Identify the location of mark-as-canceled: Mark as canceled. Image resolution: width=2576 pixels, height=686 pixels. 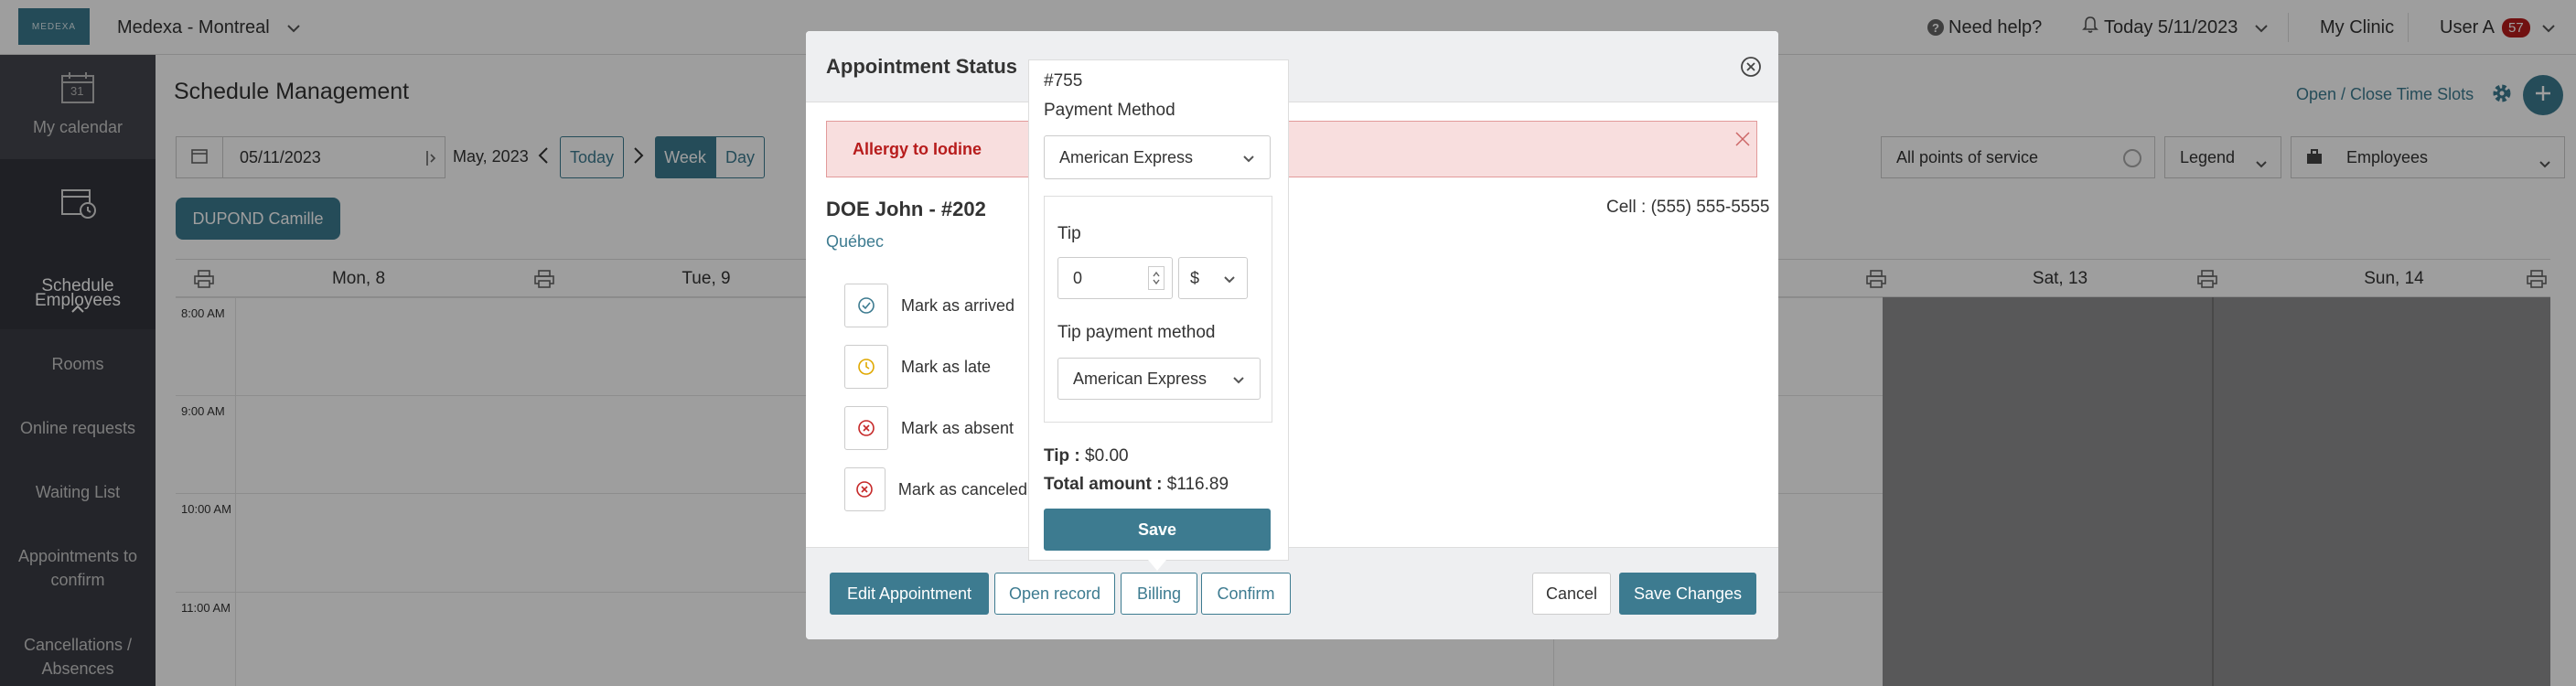
(936, 489).